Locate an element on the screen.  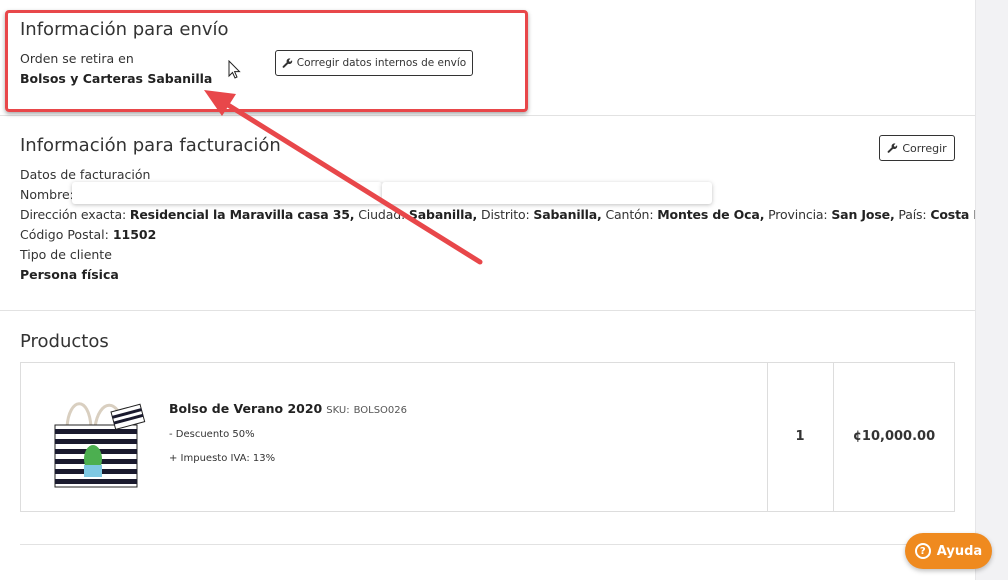
annotation-arrow is located at coordinates (343, 177).